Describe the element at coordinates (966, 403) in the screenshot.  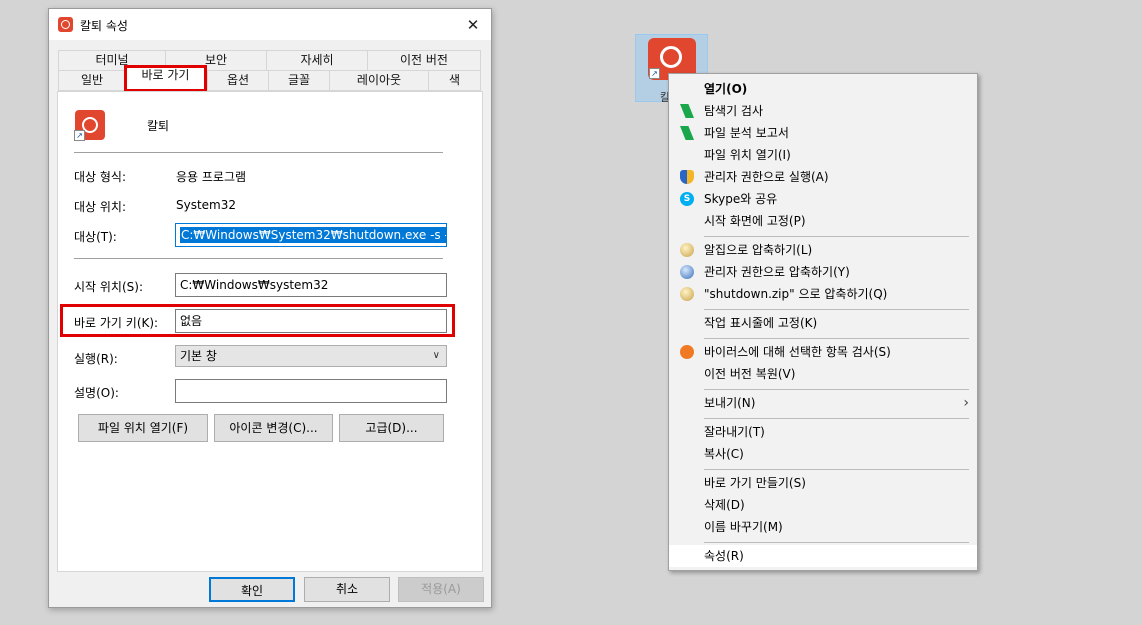
I see `chevron-right-icon: ›` at that location.